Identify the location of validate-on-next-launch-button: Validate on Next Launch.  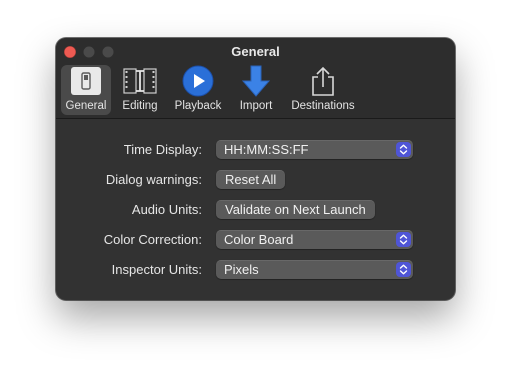
(295, 209).